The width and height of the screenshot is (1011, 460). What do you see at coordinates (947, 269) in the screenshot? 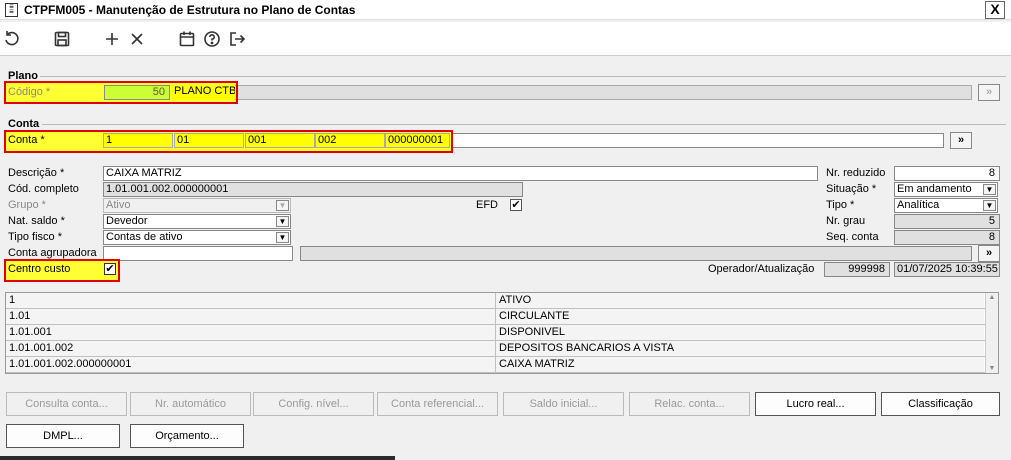
I see `atualizacao-field: 01/07/2025 10:39:55` at bounding box center [947, 269].